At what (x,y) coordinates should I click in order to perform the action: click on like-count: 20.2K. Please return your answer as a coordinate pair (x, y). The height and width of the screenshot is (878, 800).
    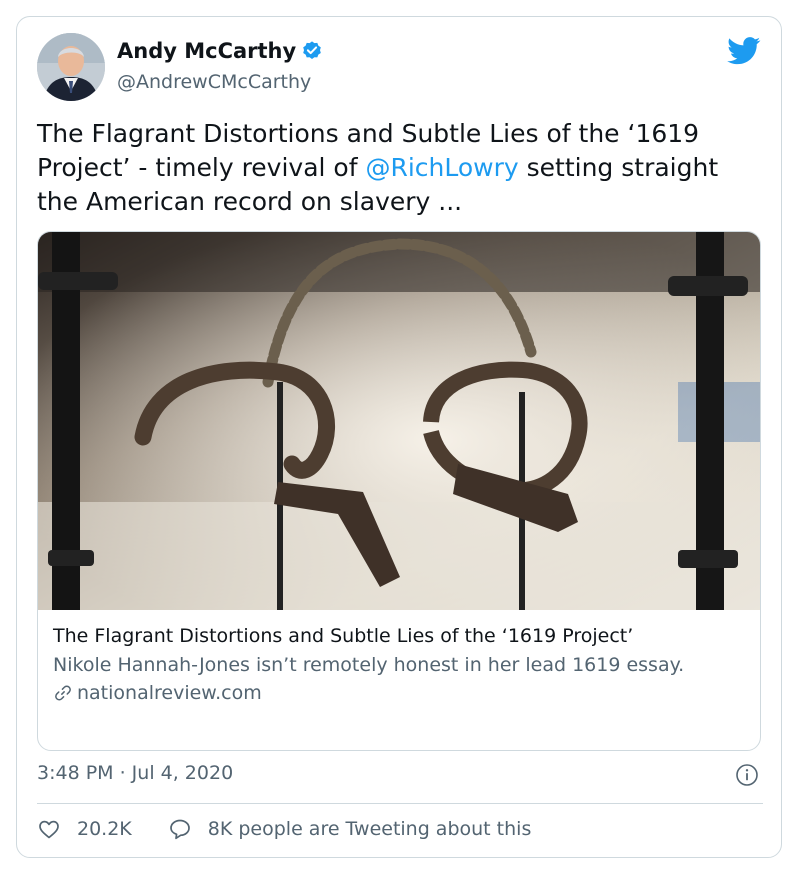
    Looking at the image, I should click on (104, 829).